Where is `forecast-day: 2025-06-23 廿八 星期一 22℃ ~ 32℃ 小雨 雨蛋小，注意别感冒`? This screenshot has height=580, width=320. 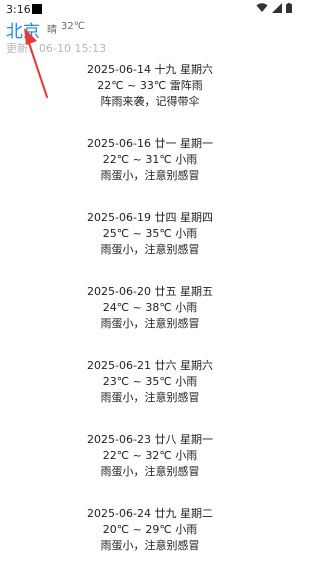 forecast-day: 2025-06-23 廿八 星期一 22℃ ~ 32℃ 小雨 雨蛋小，注意别感冒 is located at coordinates (150, 456).